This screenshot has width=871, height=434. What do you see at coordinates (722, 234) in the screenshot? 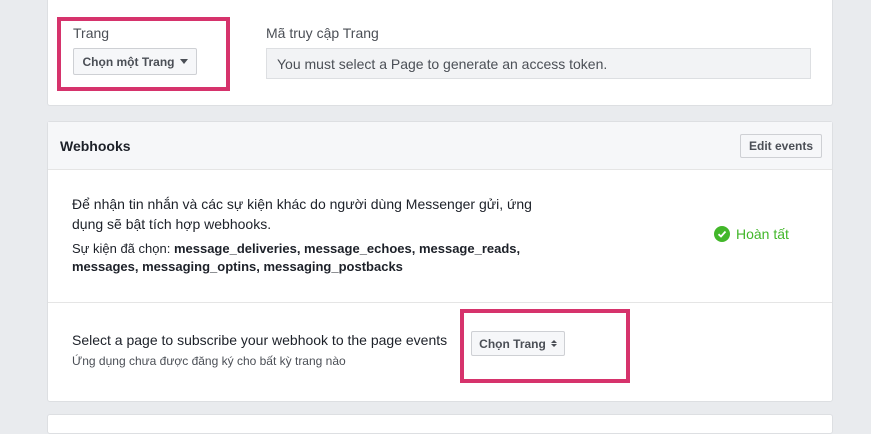
I see `check-circle-icon` at bounding box center [722, 234].